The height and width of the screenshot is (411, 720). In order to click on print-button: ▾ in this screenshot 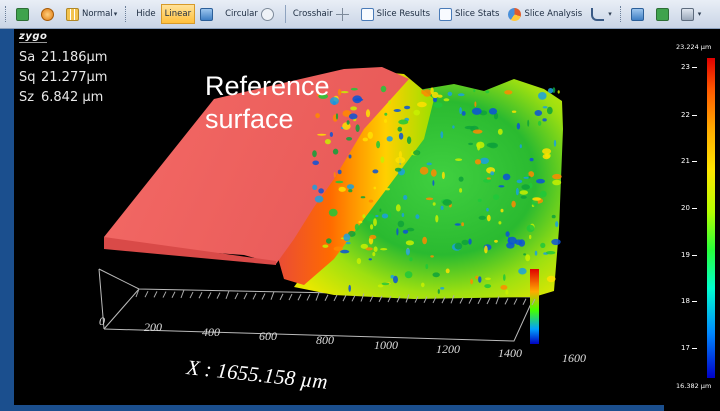, I will do `click(691, 14)`.